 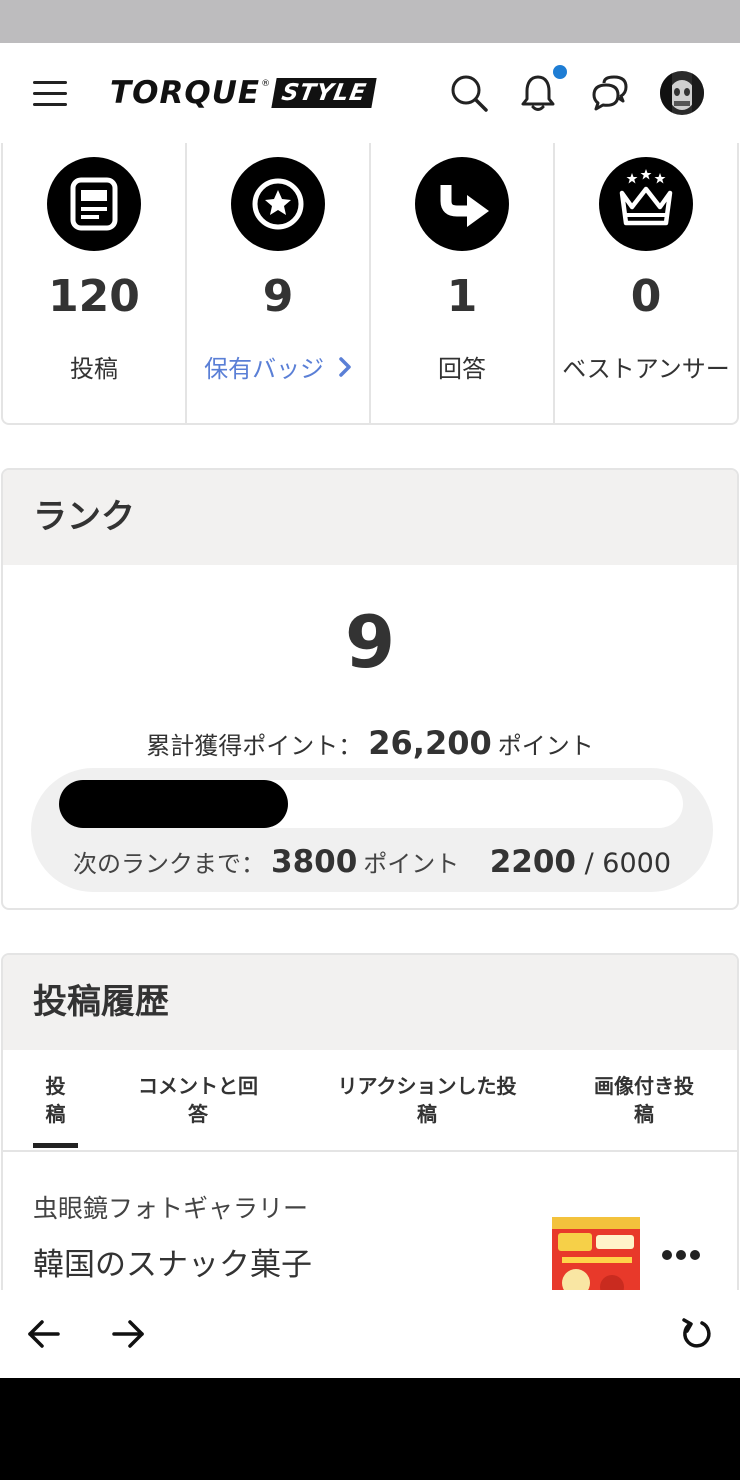 I want to click on post-history-tabs: 投 稿 コメントと回 答 リアクションした投 稿 画像付き投 稿, so click(x=370, y=1101).